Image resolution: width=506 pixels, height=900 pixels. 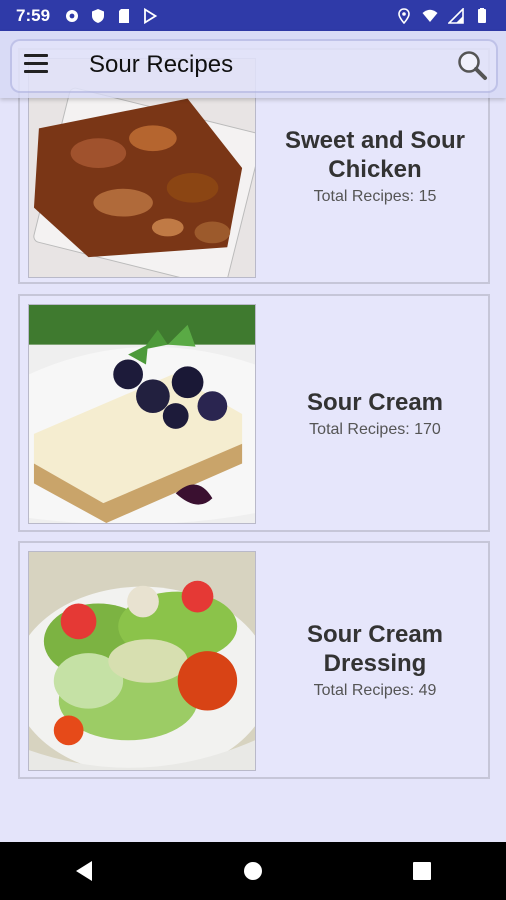 What do you see at coordinates (430, 15) in the screenshot?
I see `wifi-icon` at bounding box center [430, 15].